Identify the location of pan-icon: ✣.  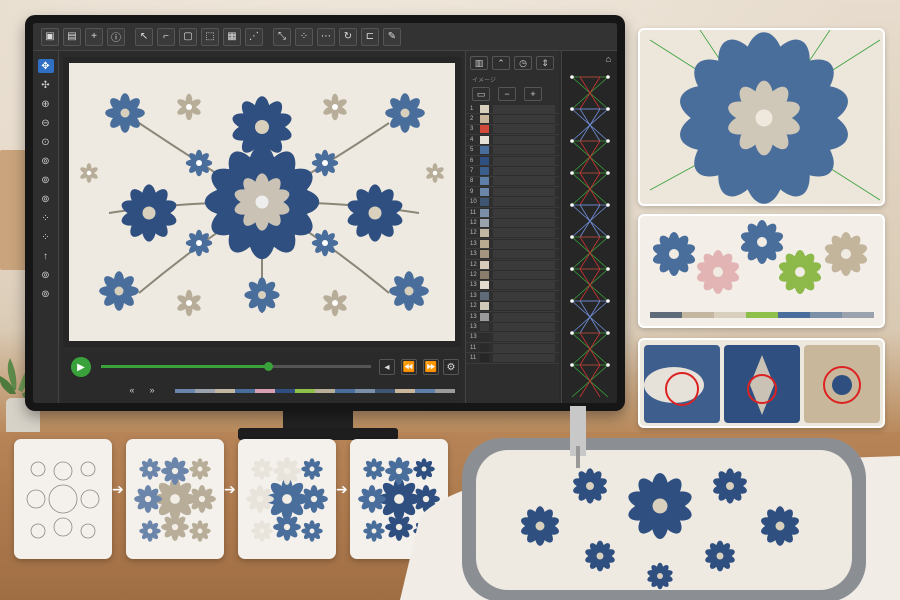
(46, 85).